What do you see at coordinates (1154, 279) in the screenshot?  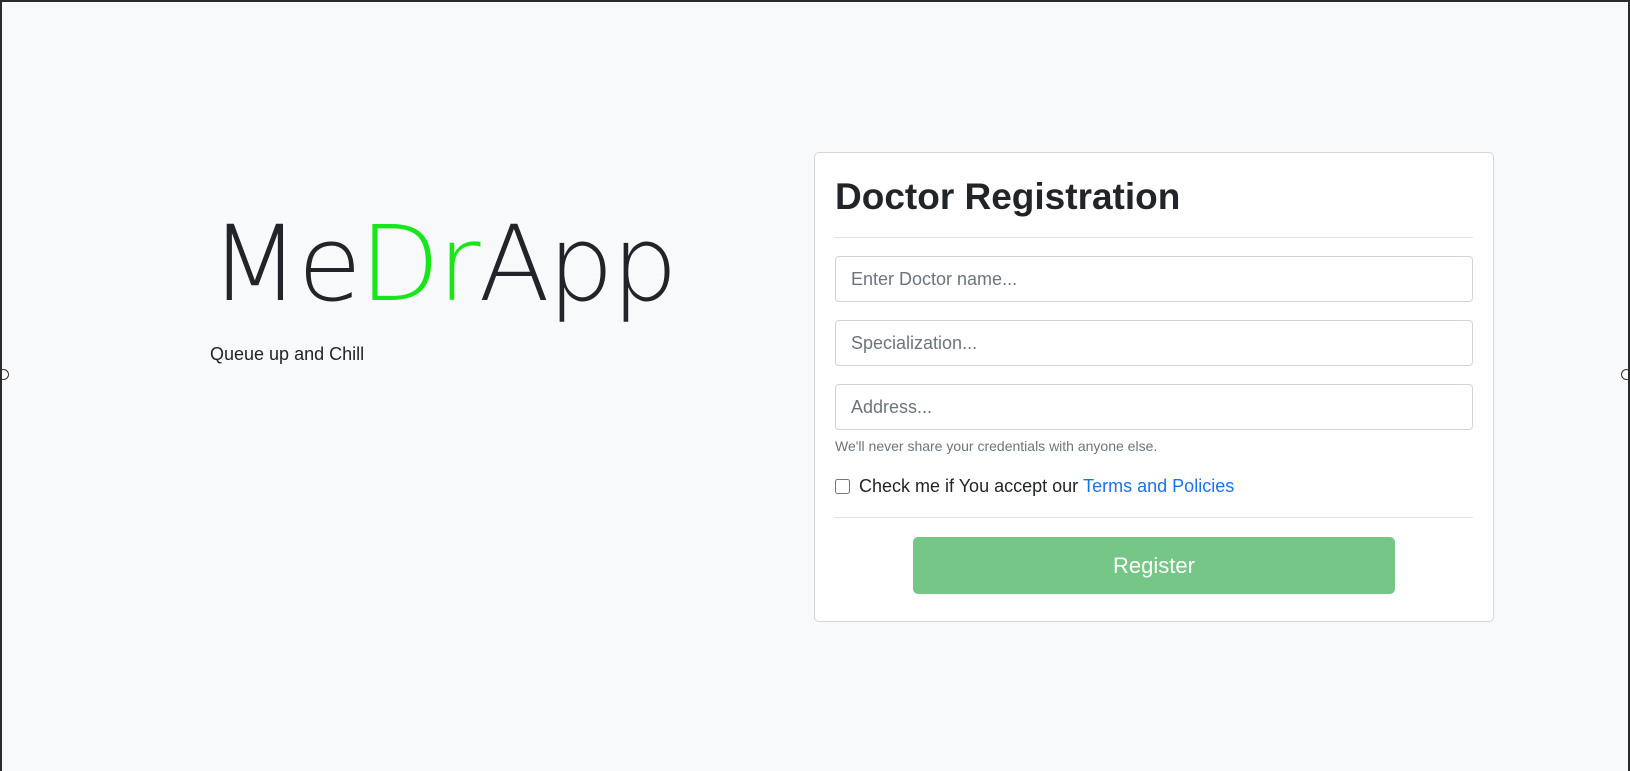 I see `doctor-name-input` at bounding box center [1154, 279].